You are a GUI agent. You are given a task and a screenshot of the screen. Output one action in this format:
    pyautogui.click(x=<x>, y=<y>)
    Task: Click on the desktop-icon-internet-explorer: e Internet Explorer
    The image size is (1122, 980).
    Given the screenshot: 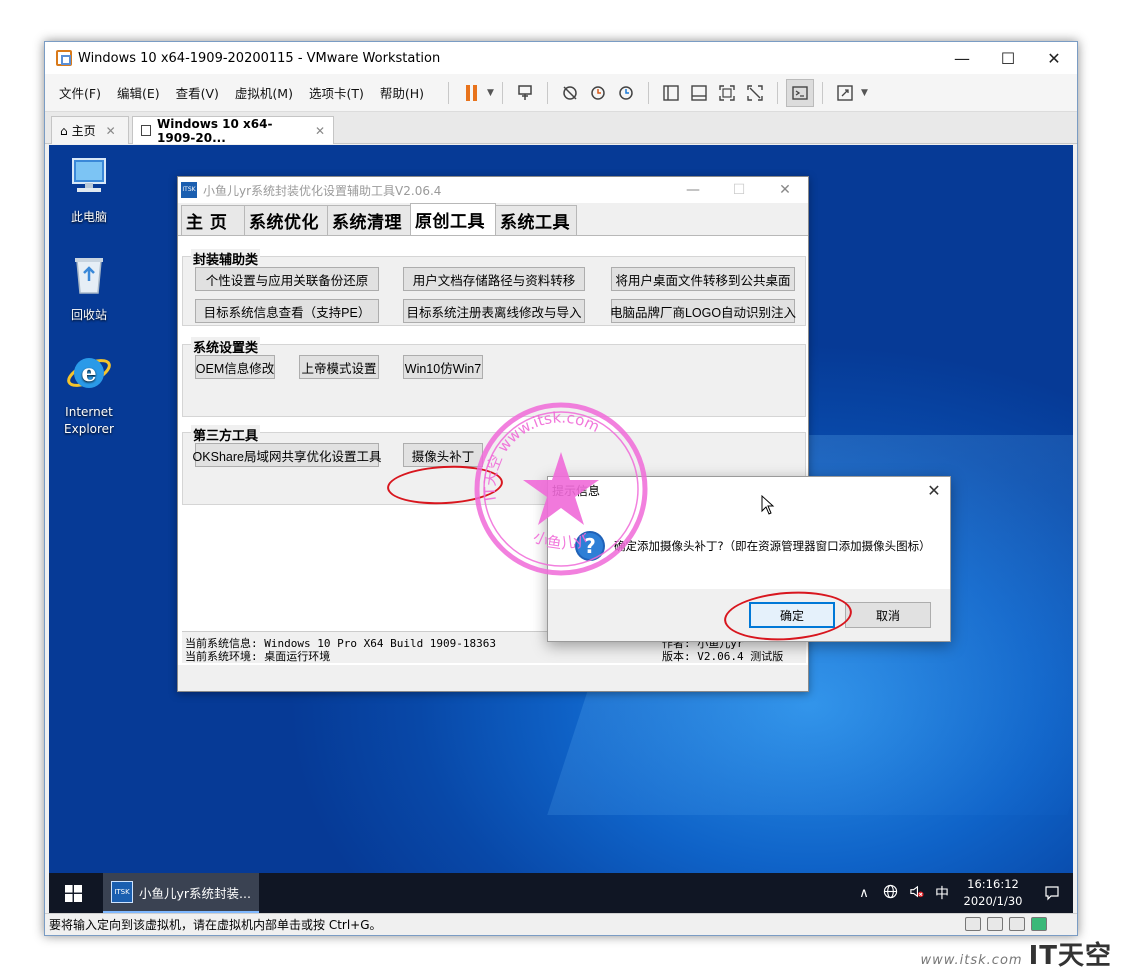 What is the action you would take?
    pyautogui.click(x=89, y=393)
    